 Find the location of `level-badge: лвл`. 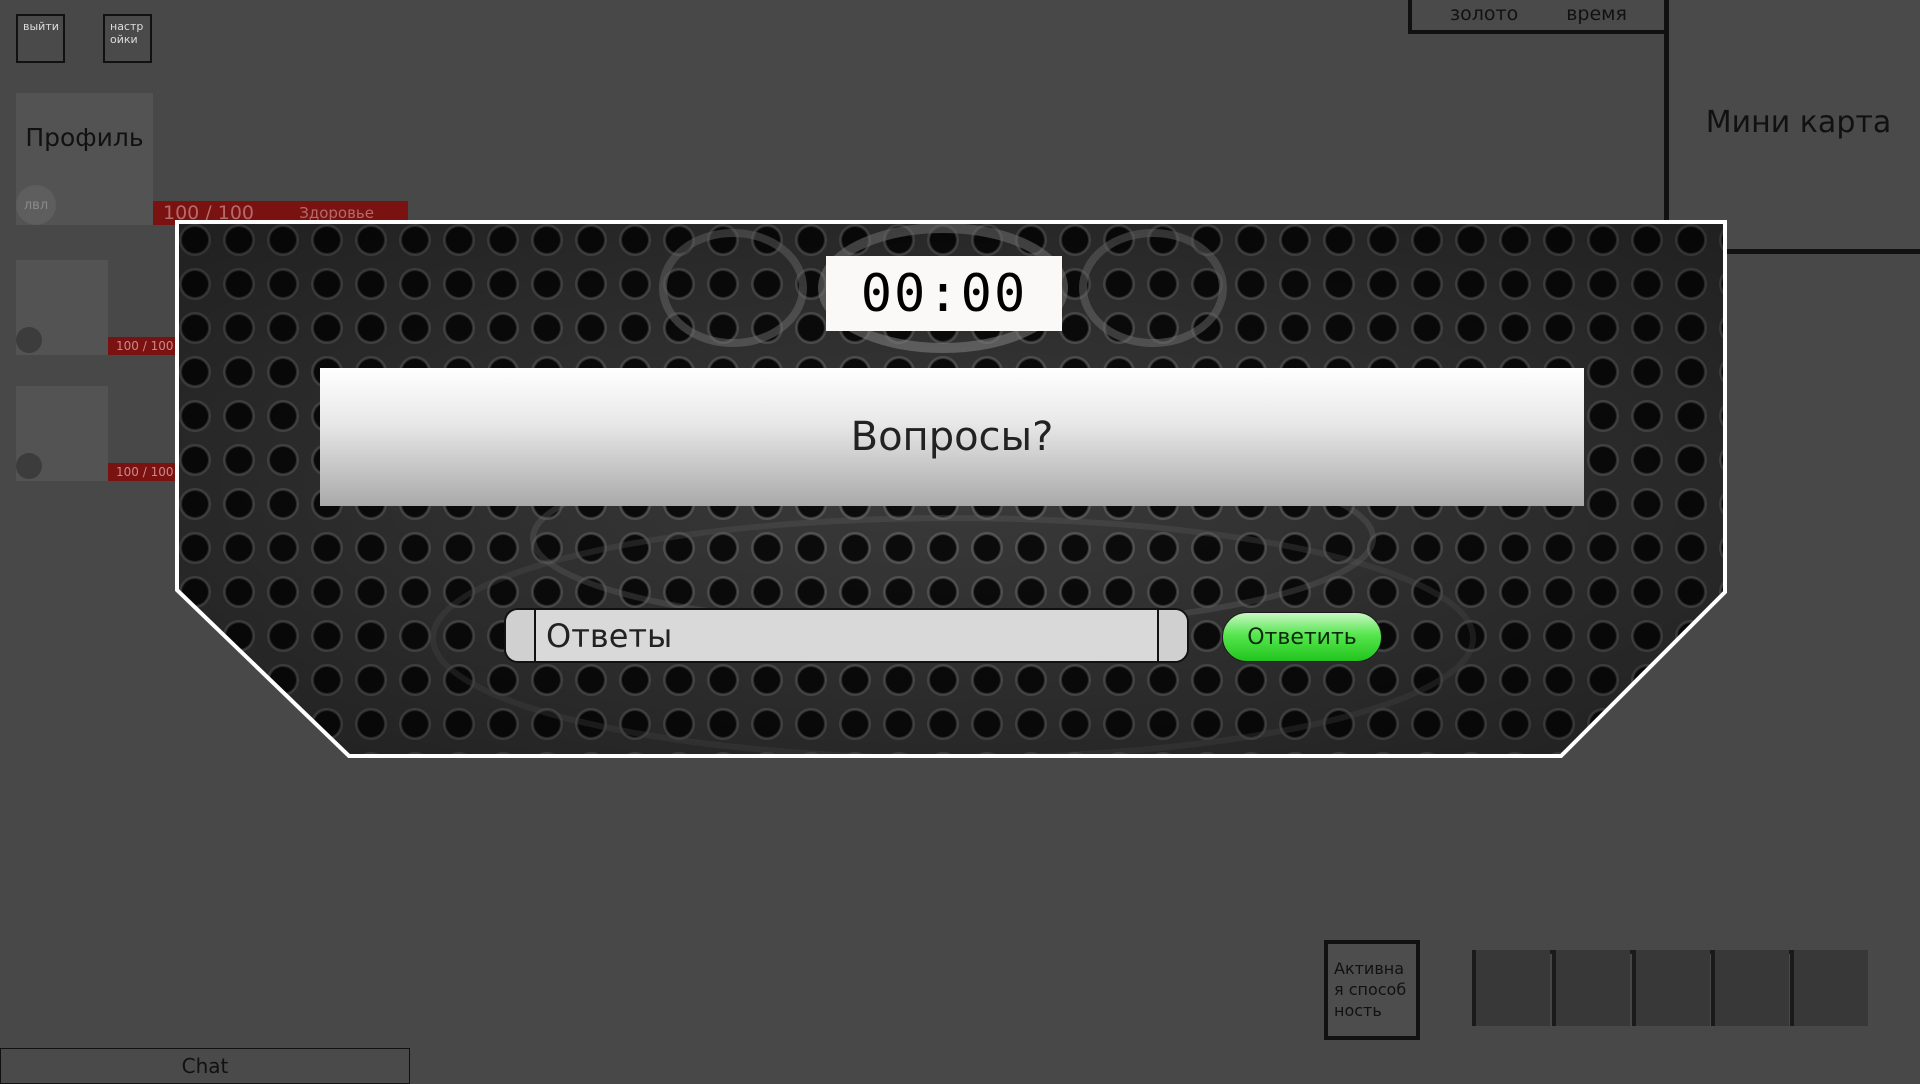

level-badge: лвл is located at coordinates (36, 205).